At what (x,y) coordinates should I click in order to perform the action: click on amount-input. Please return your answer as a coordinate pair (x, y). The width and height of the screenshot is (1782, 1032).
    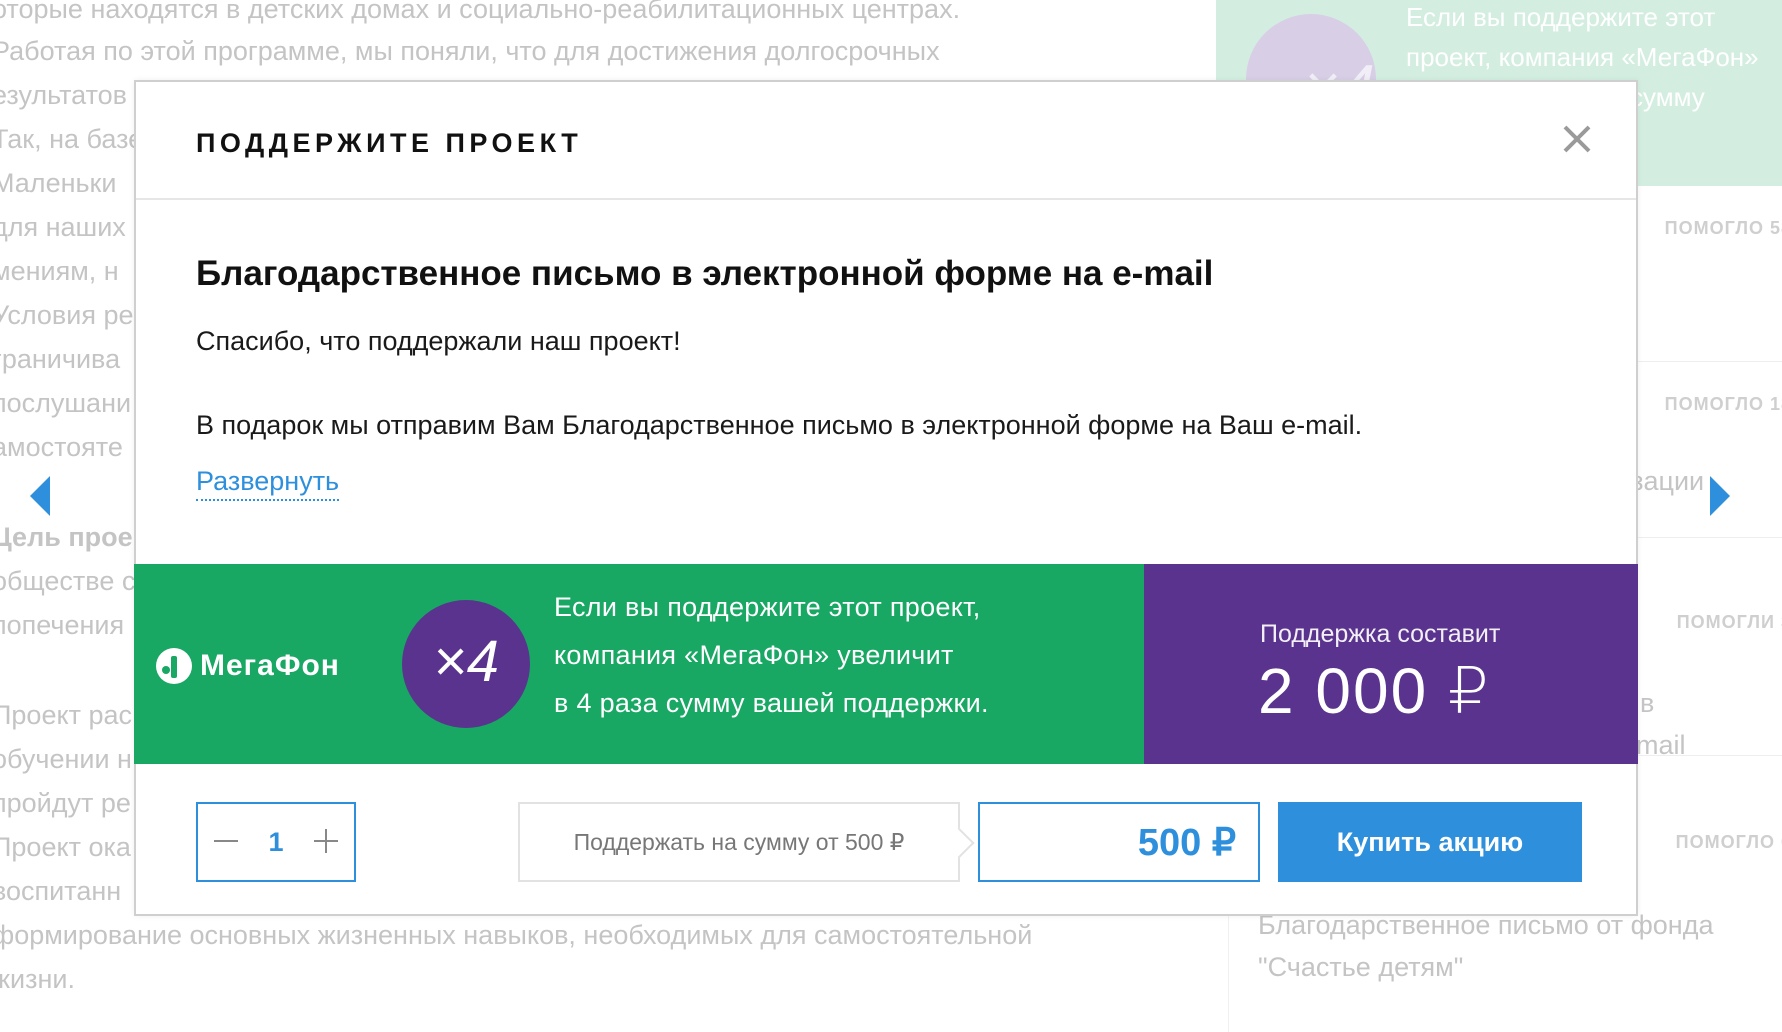
    Looking at the image, I should click on (1119, 842).